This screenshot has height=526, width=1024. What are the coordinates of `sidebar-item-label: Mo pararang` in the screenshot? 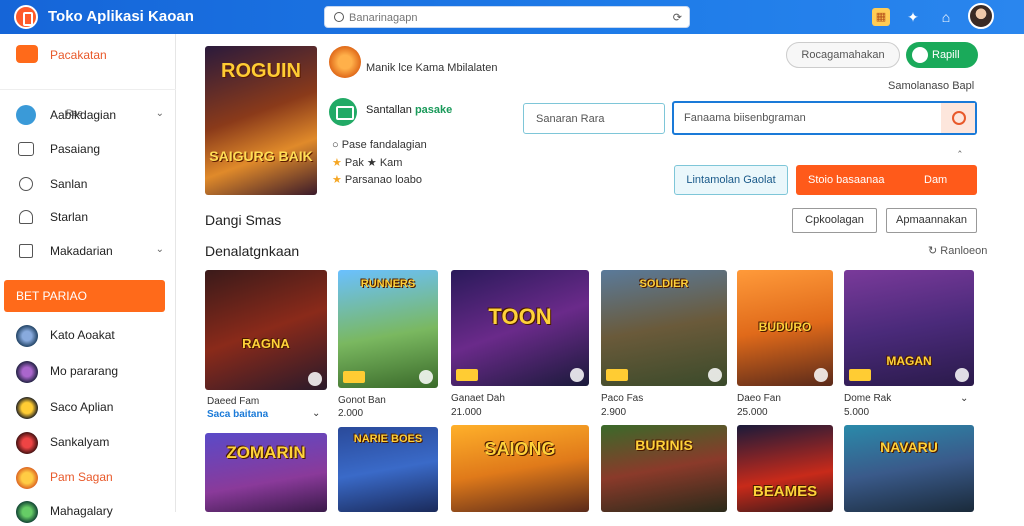 It's located at (84, 371).